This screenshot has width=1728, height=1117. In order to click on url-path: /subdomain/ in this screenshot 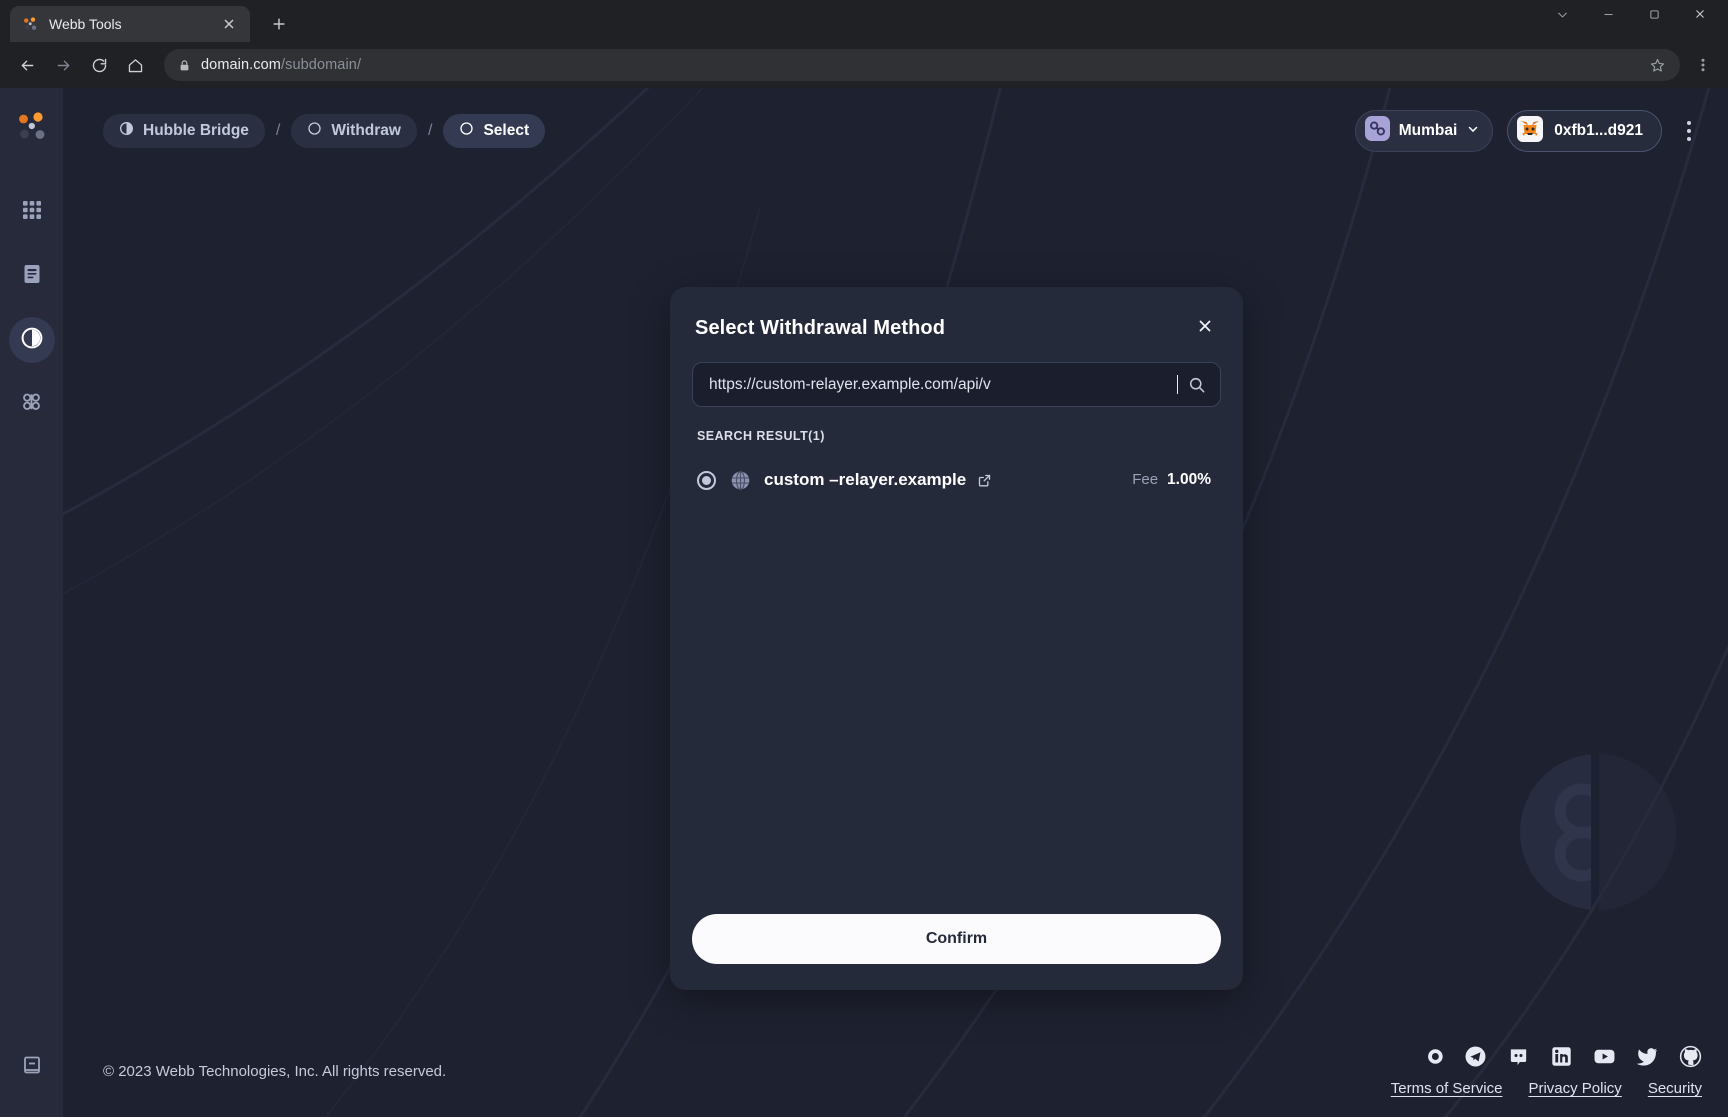, I will do `click(321, 65)`.